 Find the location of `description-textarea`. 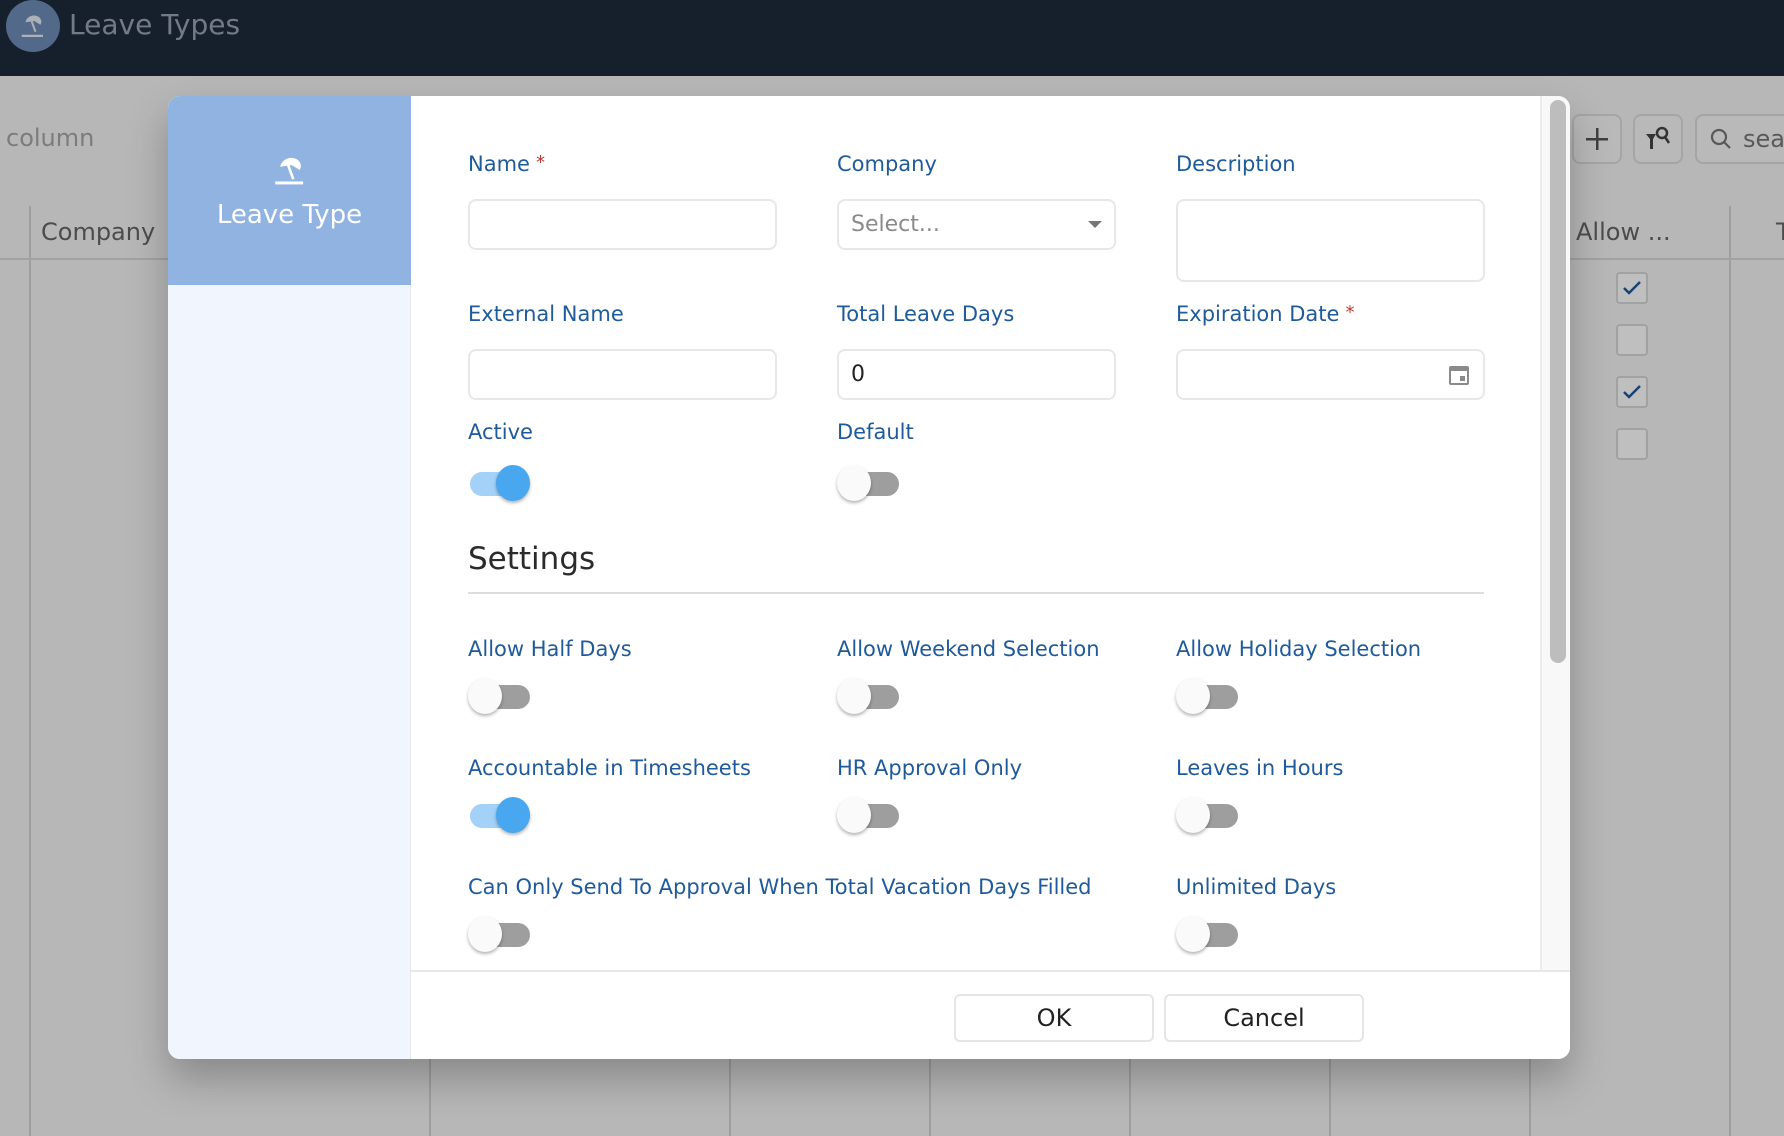

description-textarea is located at coordinates (1330, 240).